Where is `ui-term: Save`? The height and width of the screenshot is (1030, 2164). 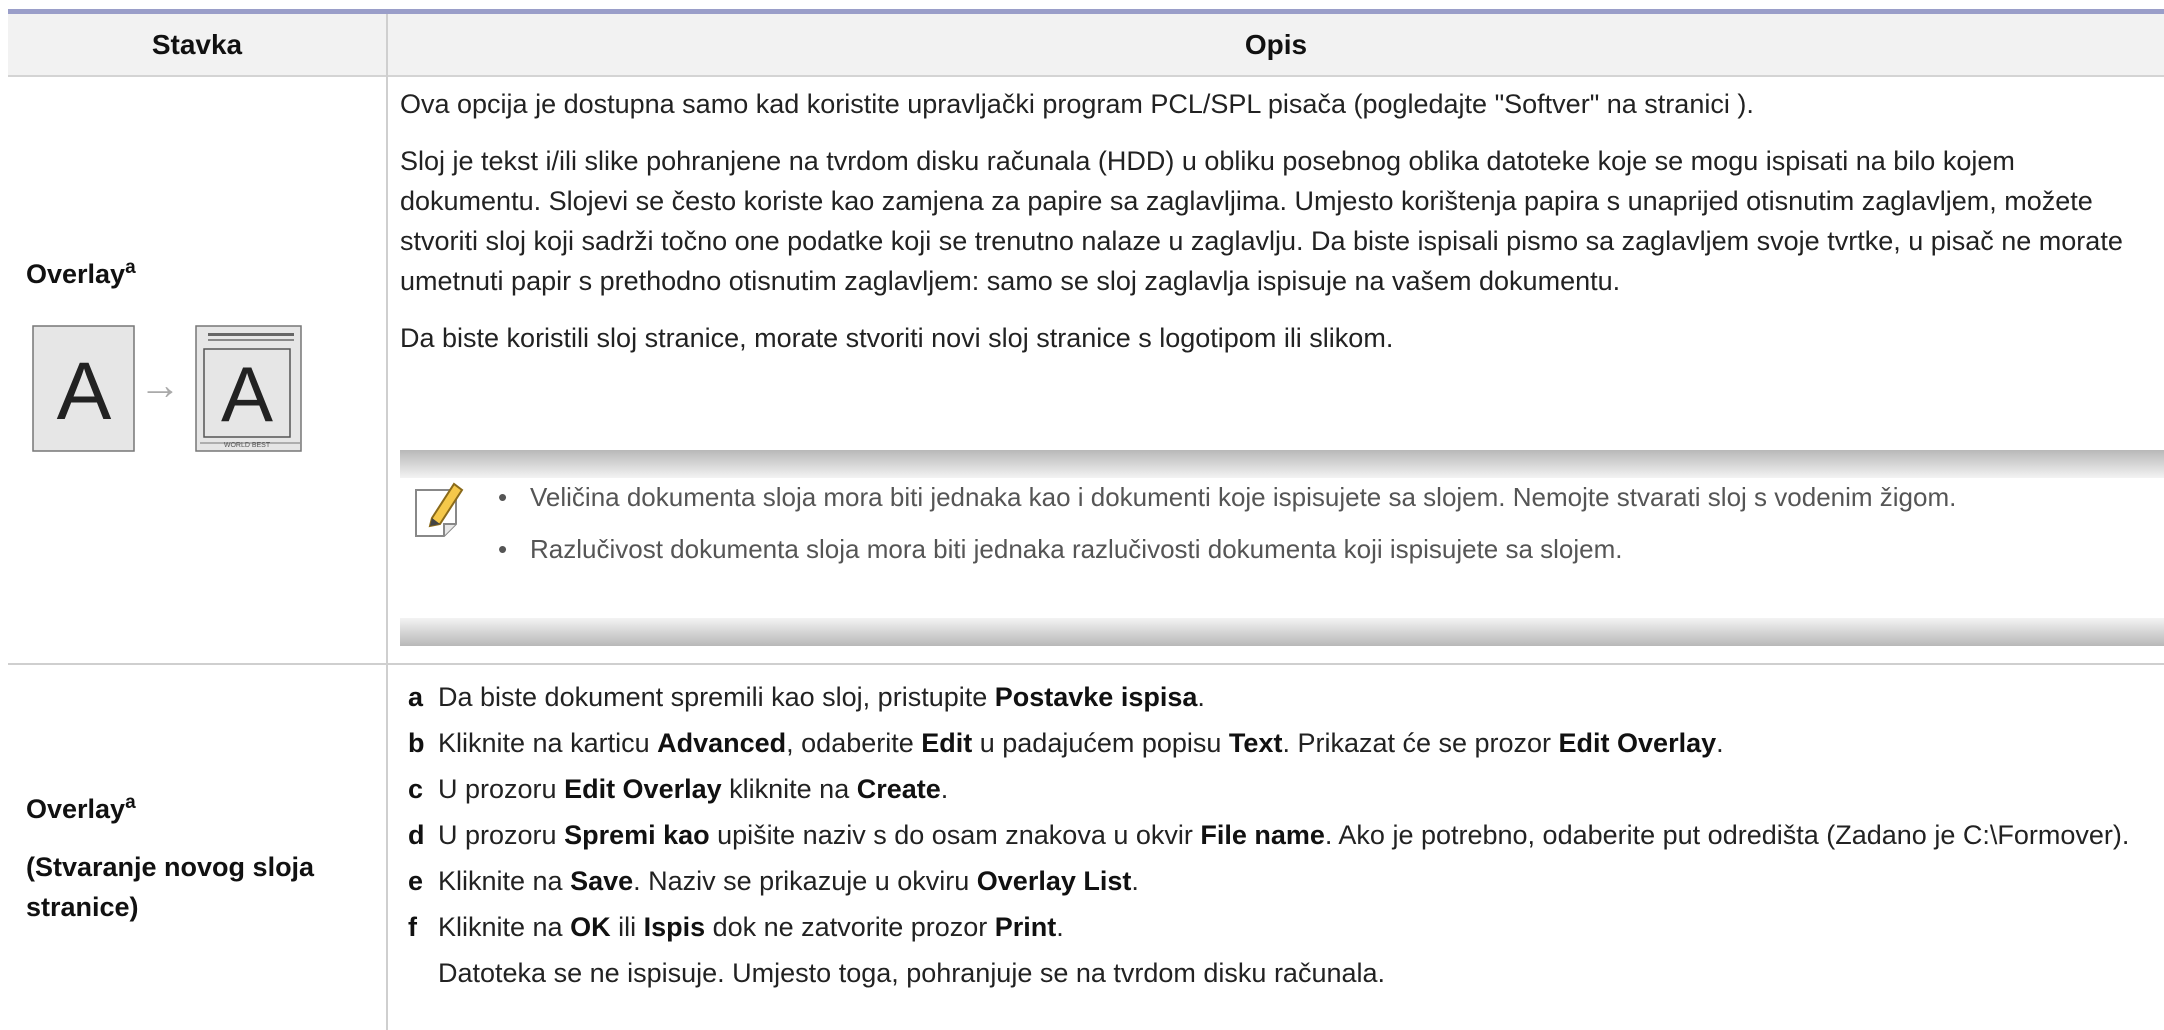 ui-term: Save is located at coordinates (602, 881).